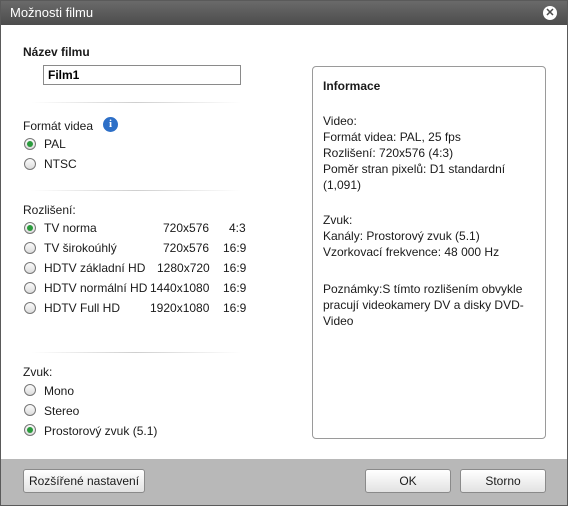  What do you see at coordinates (408, 481) in the screenshot?
I see `ok-button: OK` at bounding box center [408, 481].